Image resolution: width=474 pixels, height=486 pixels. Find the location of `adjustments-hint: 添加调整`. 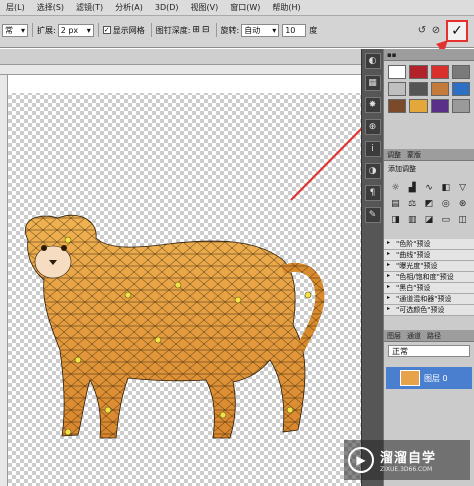

adjustments-hint: 添加调整 is located at coordinates (402, 169).